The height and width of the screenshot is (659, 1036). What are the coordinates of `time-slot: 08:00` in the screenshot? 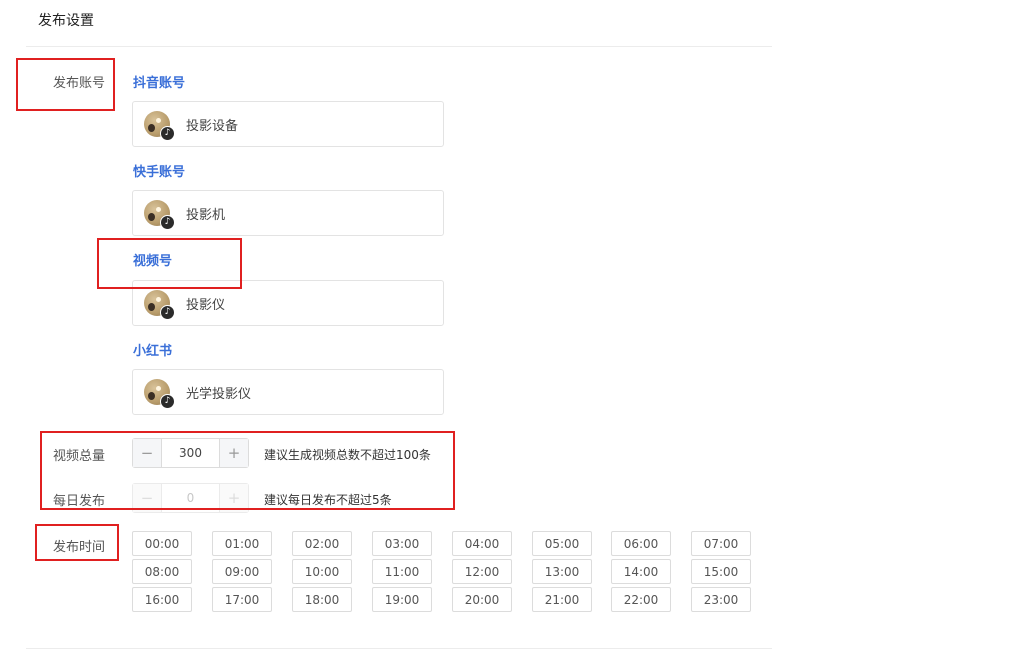 It's located at (162, 571).